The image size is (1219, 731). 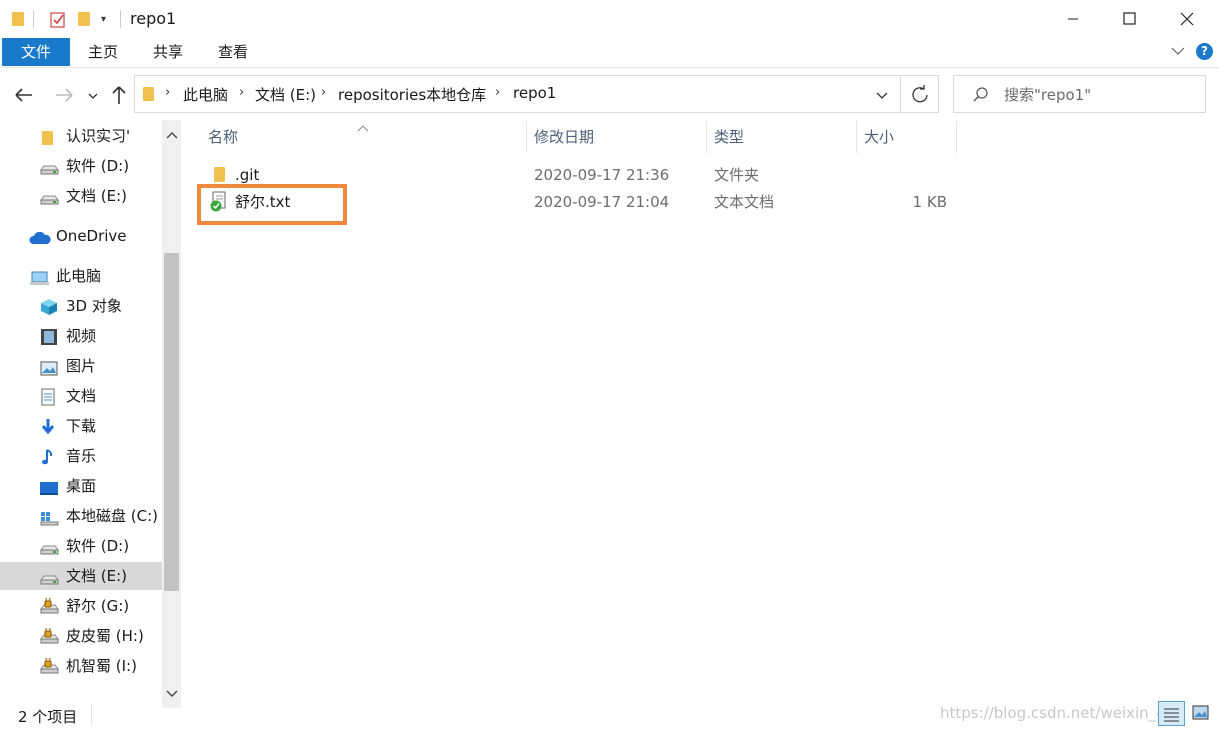 I want to click on search-icon, so click(x=981, y=95).